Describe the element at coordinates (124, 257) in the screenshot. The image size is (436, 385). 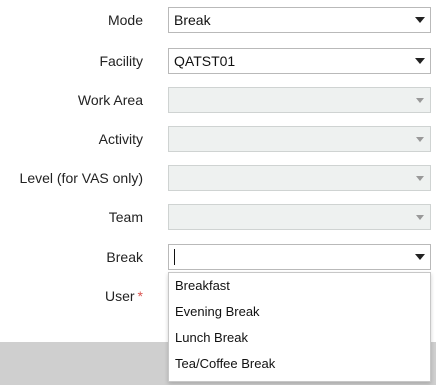
I see `break-label: Break` at that location.